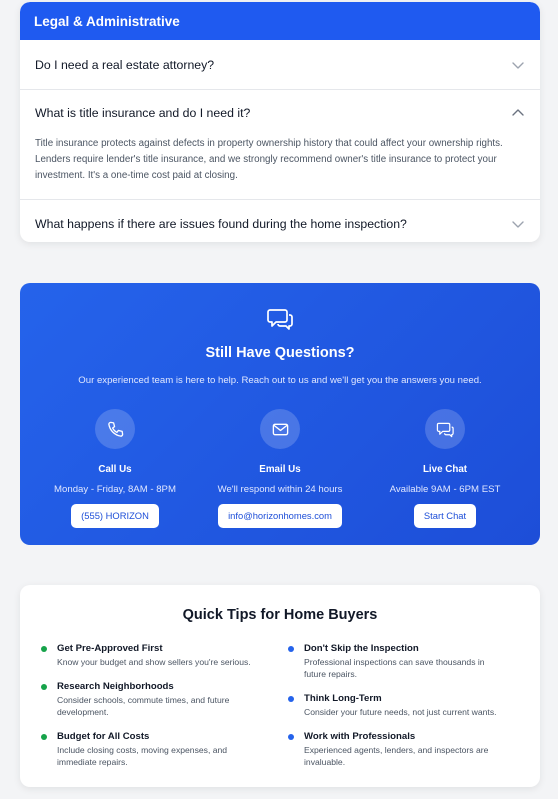 The width and height of the screenshot is (558, 799). What do you see at coordinates (445, 489) in the screenshot?
I see `contact-chat-hours: Available 9AM - 6PM EST` at bounding box center [445, 489].